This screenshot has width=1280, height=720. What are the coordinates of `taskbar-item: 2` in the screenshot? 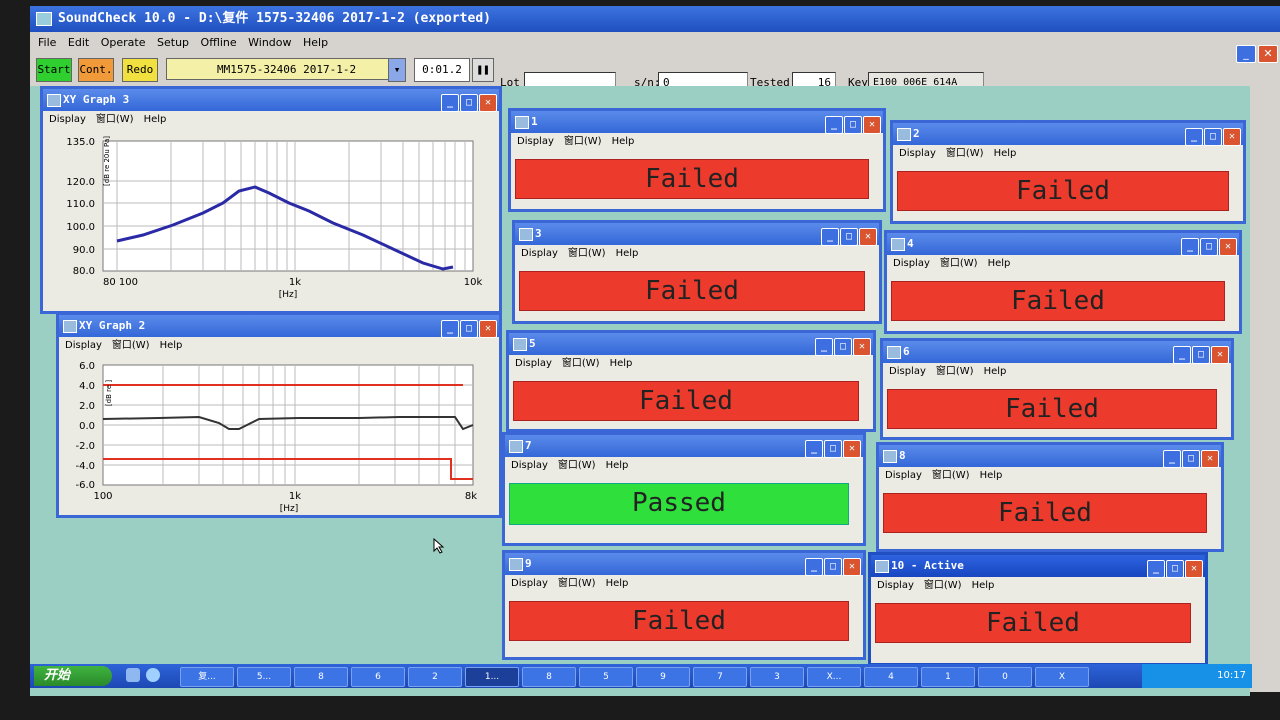 It's located at (435, 677).